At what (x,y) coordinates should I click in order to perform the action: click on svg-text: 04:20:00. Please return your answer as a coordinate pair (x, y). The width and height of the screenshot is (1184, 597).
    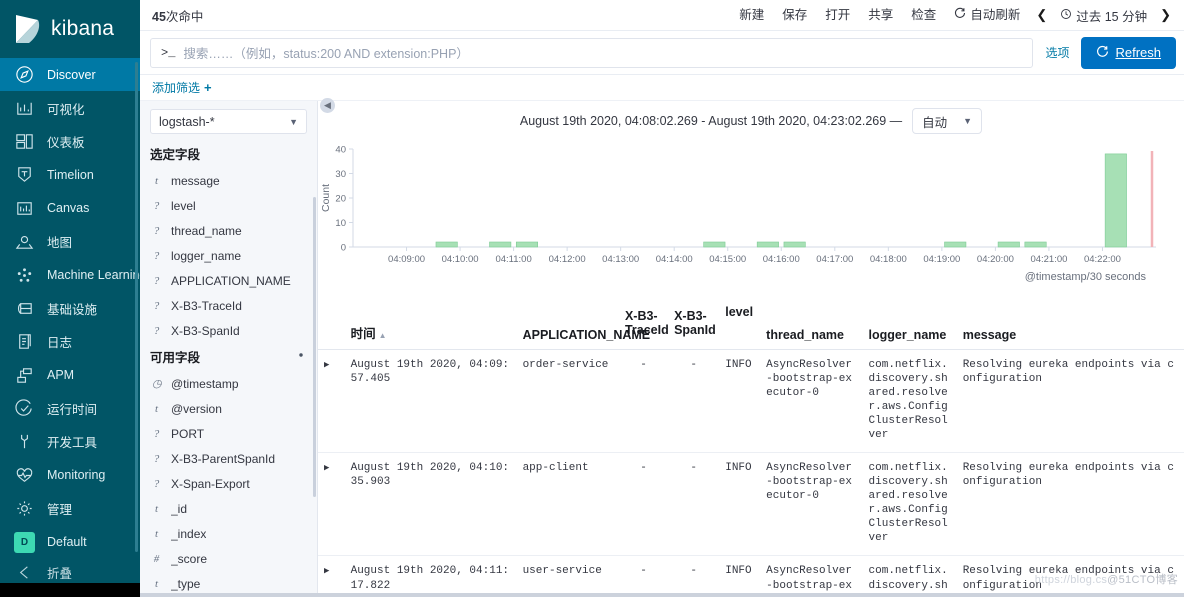
    Looking at the image, I should click on (995, 259).